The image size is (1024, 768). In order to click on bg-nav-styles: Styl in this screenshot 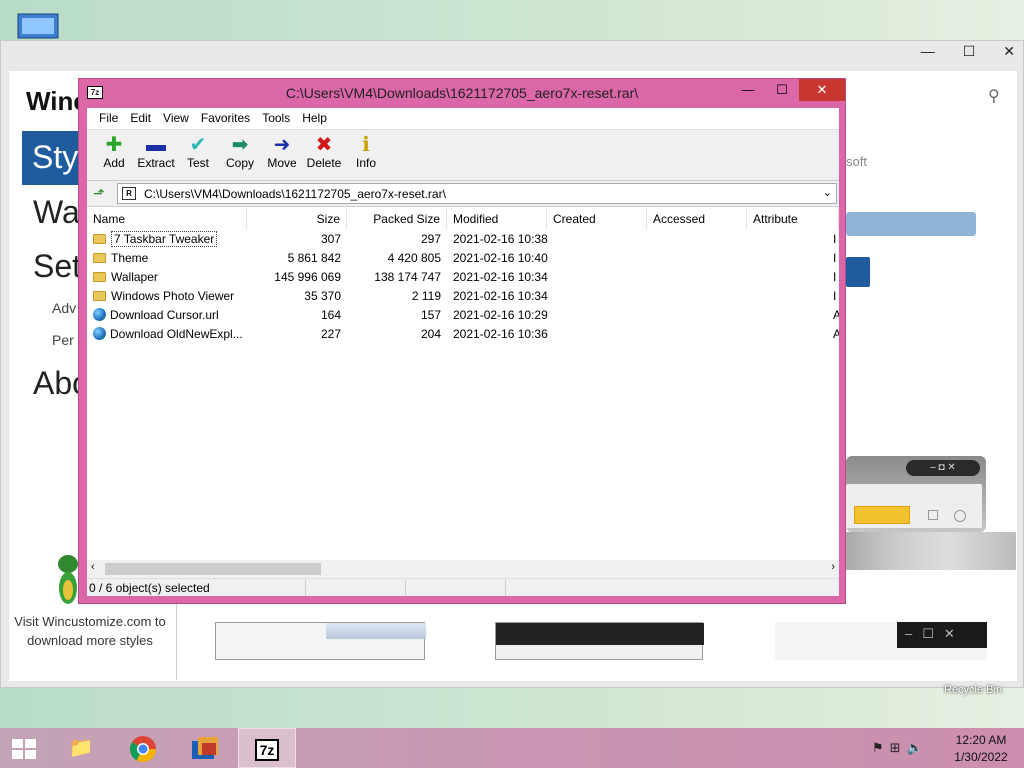, I will do `click(53, 158)`.